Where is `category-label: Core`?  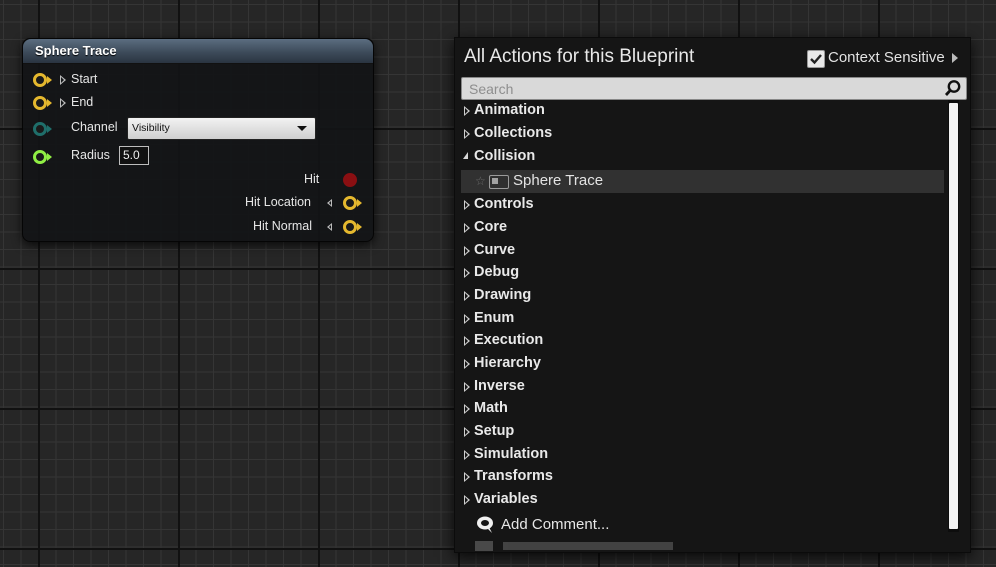 category-label: Core is located at coordinates (491, 227).